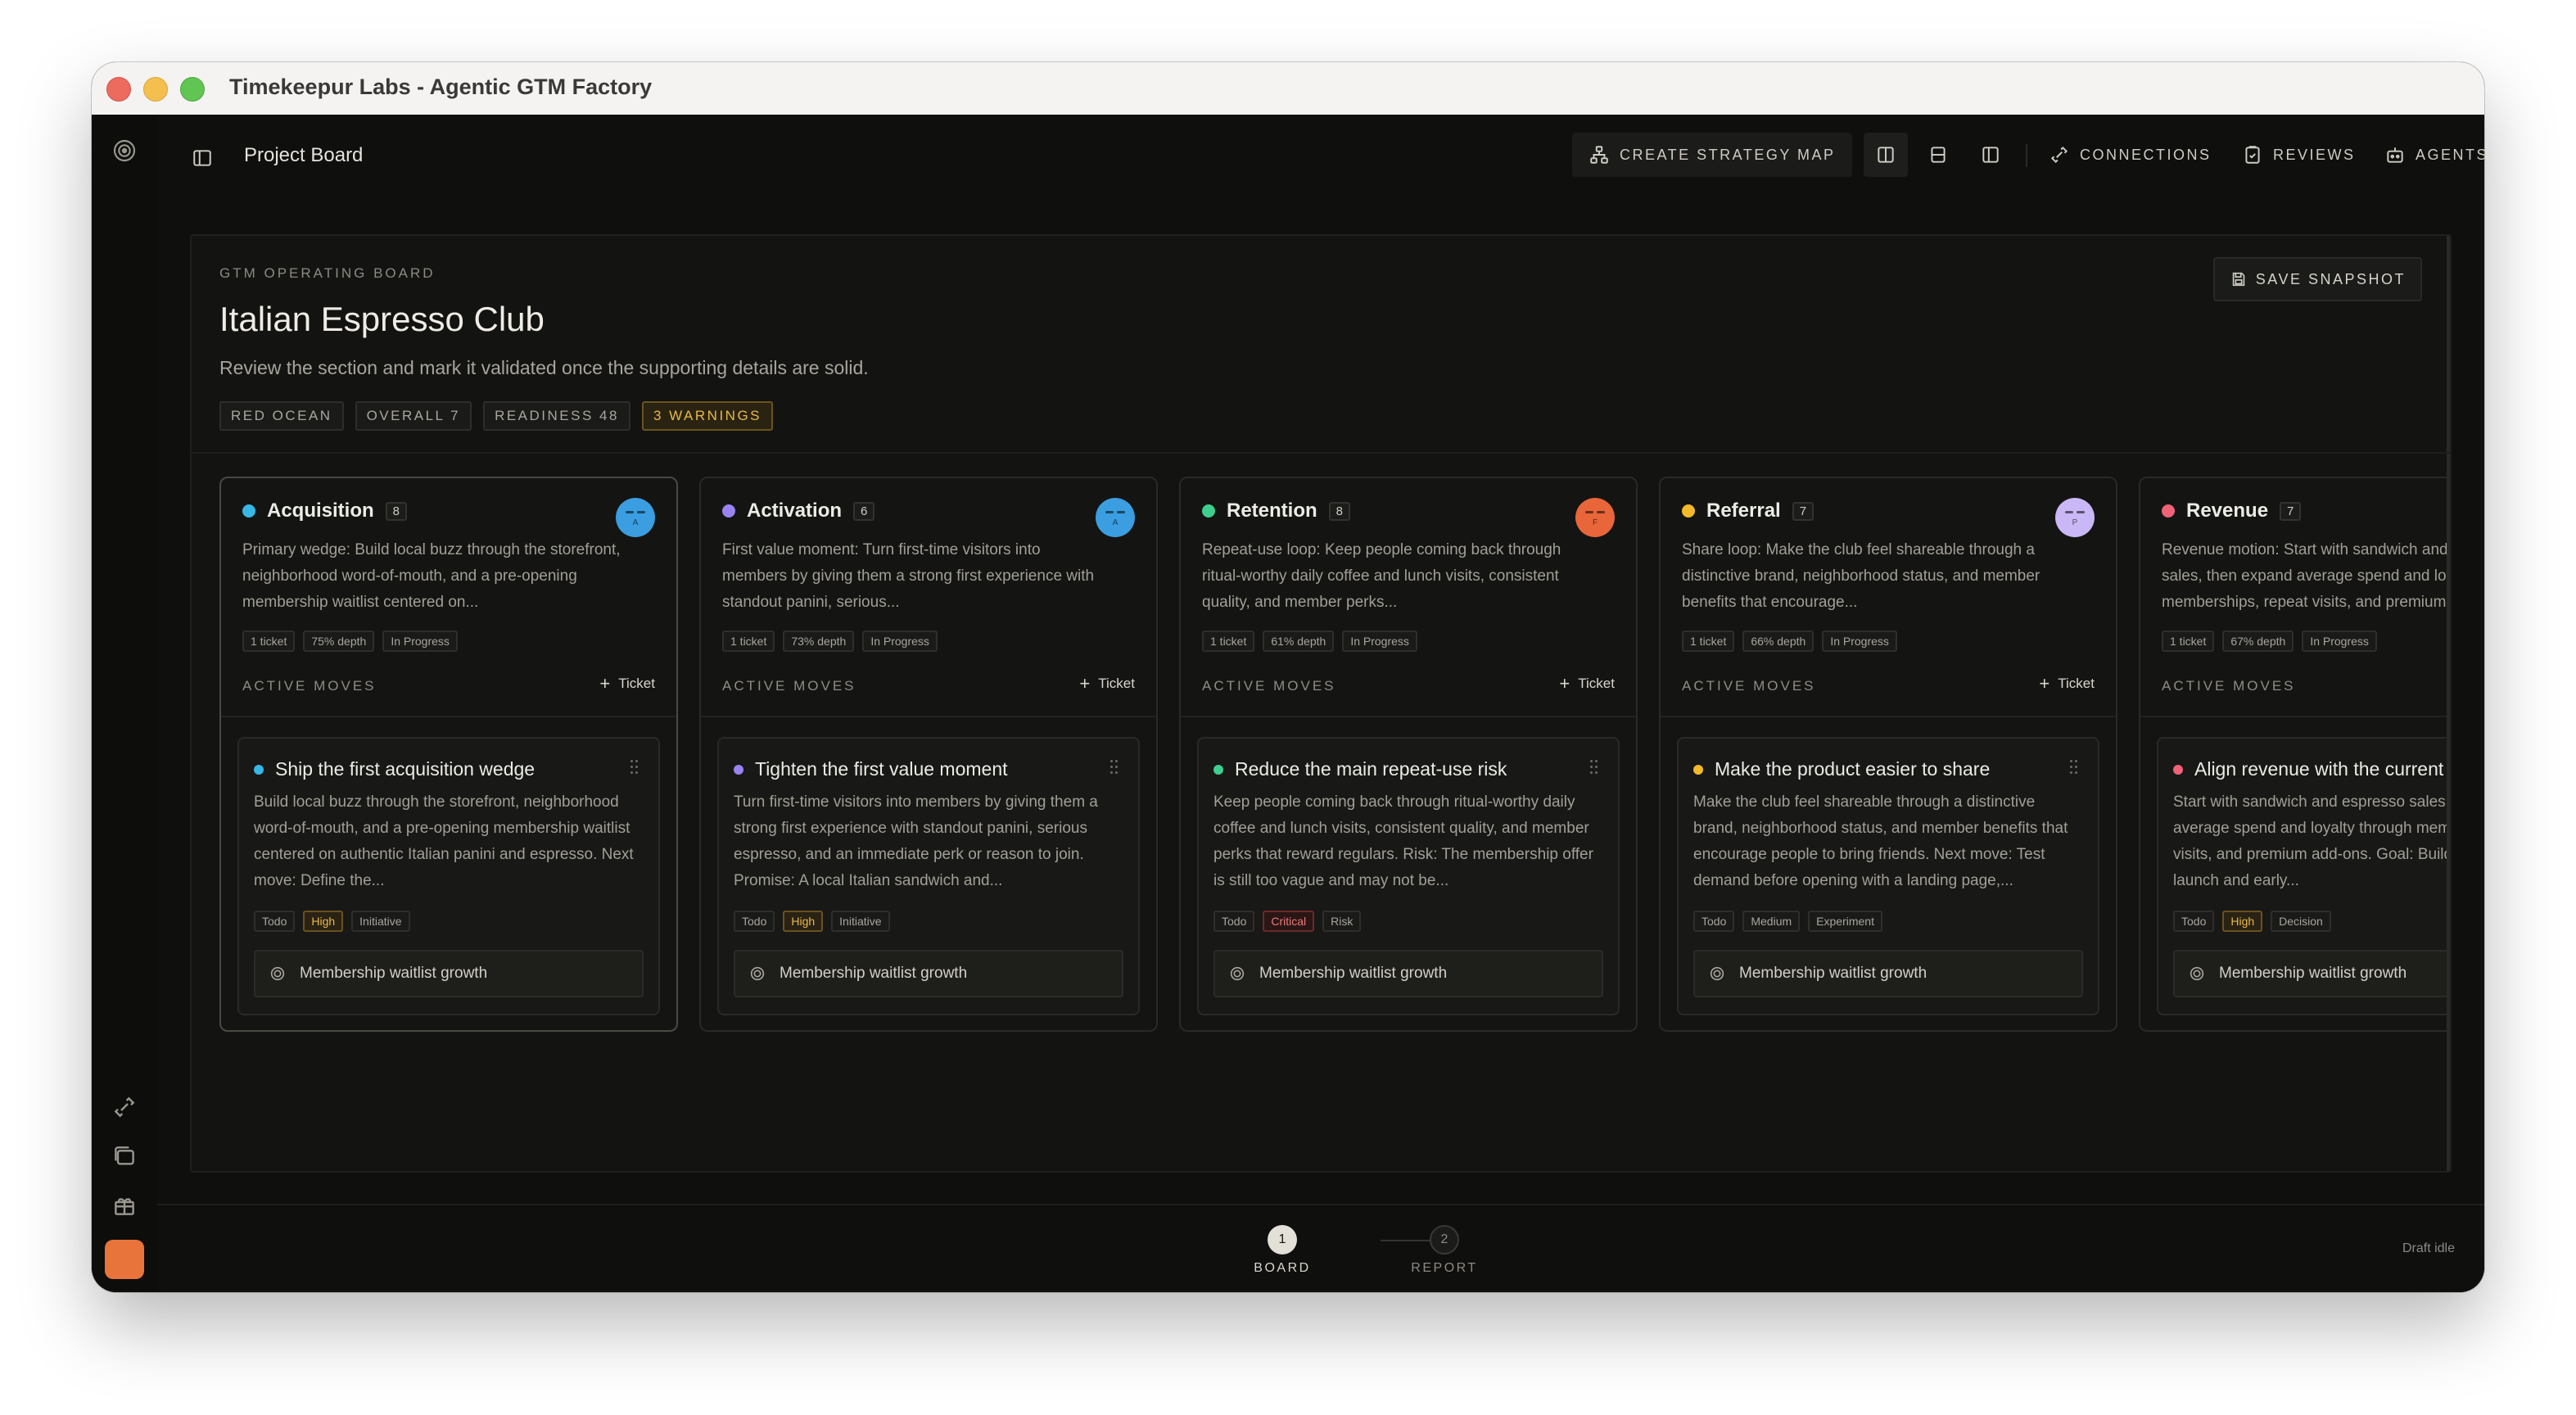  Describe the element at coordinates (2227, 511) in the screenshot. I see `column-name: Revenue` at that location.